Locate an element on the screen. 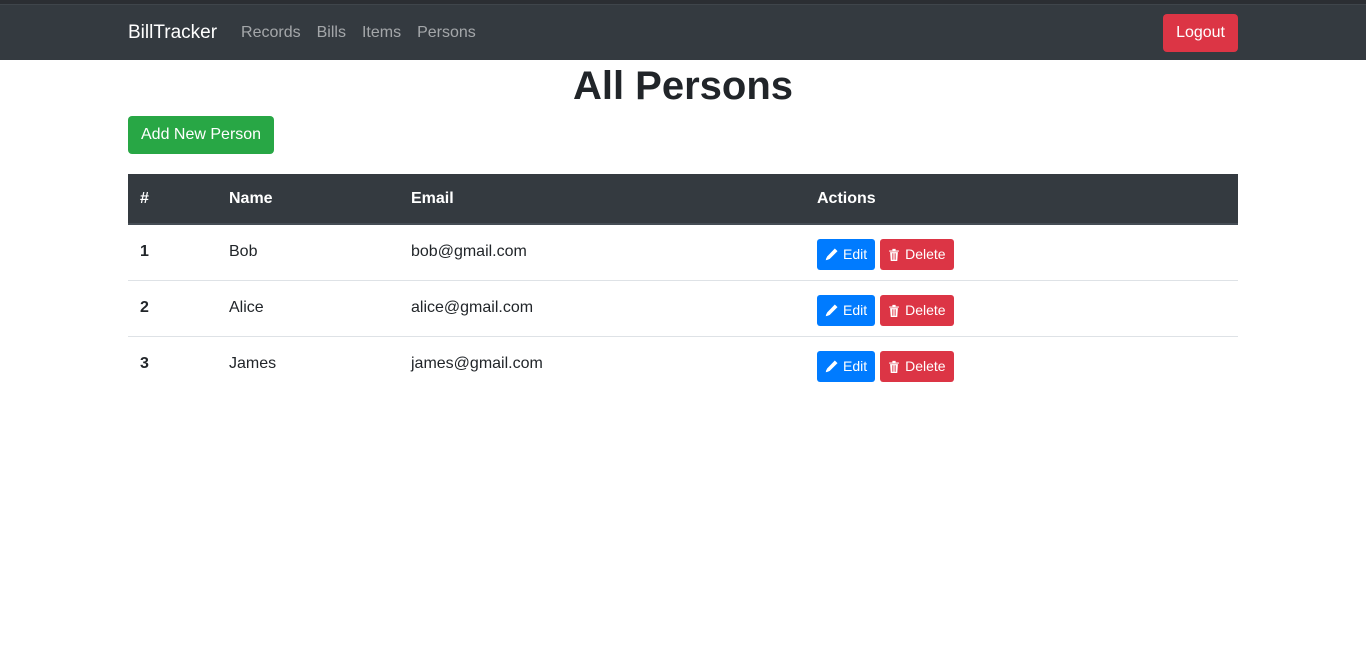  column-header-actions: Actions is located at coordinates (1021, 199).